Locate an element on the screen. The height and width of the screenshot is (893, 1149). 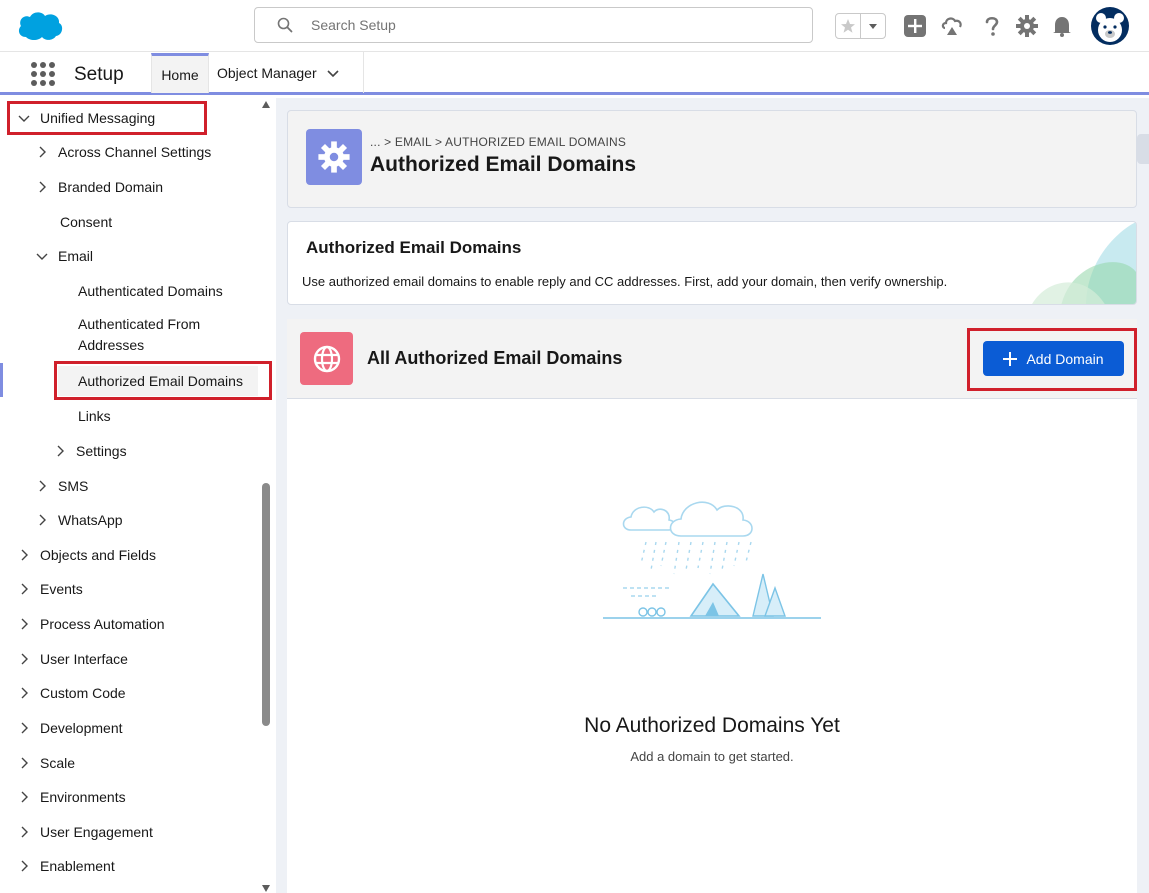
tree-item-links: Links is located at coordinates (94, 416).